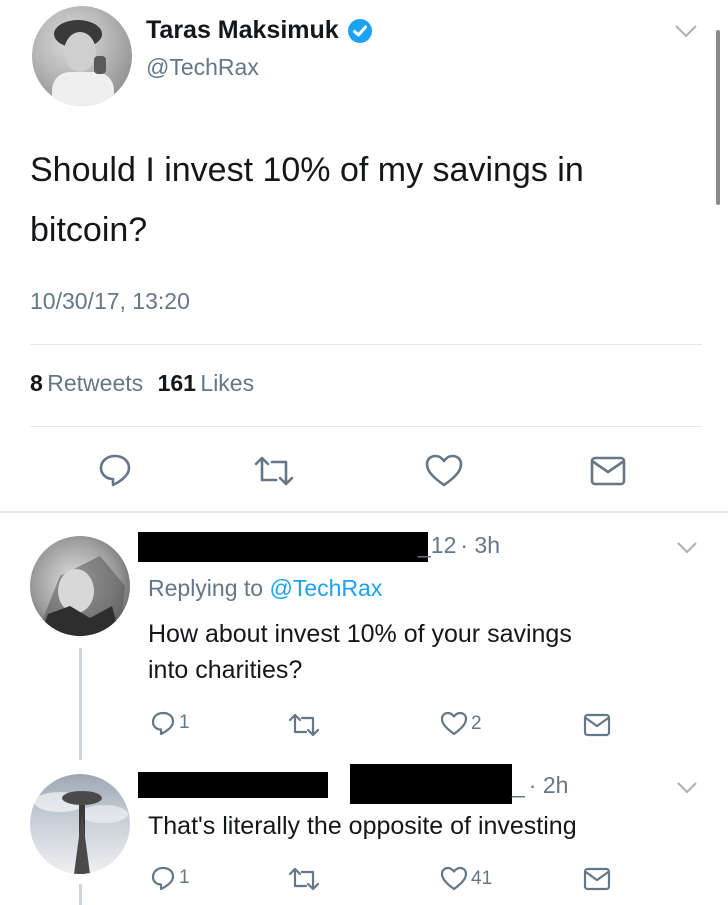  What do you see at coordinates (325, 588) in the screenshot?
I see `replying-to-link: @TechRax` at bounding box center [325, 588].